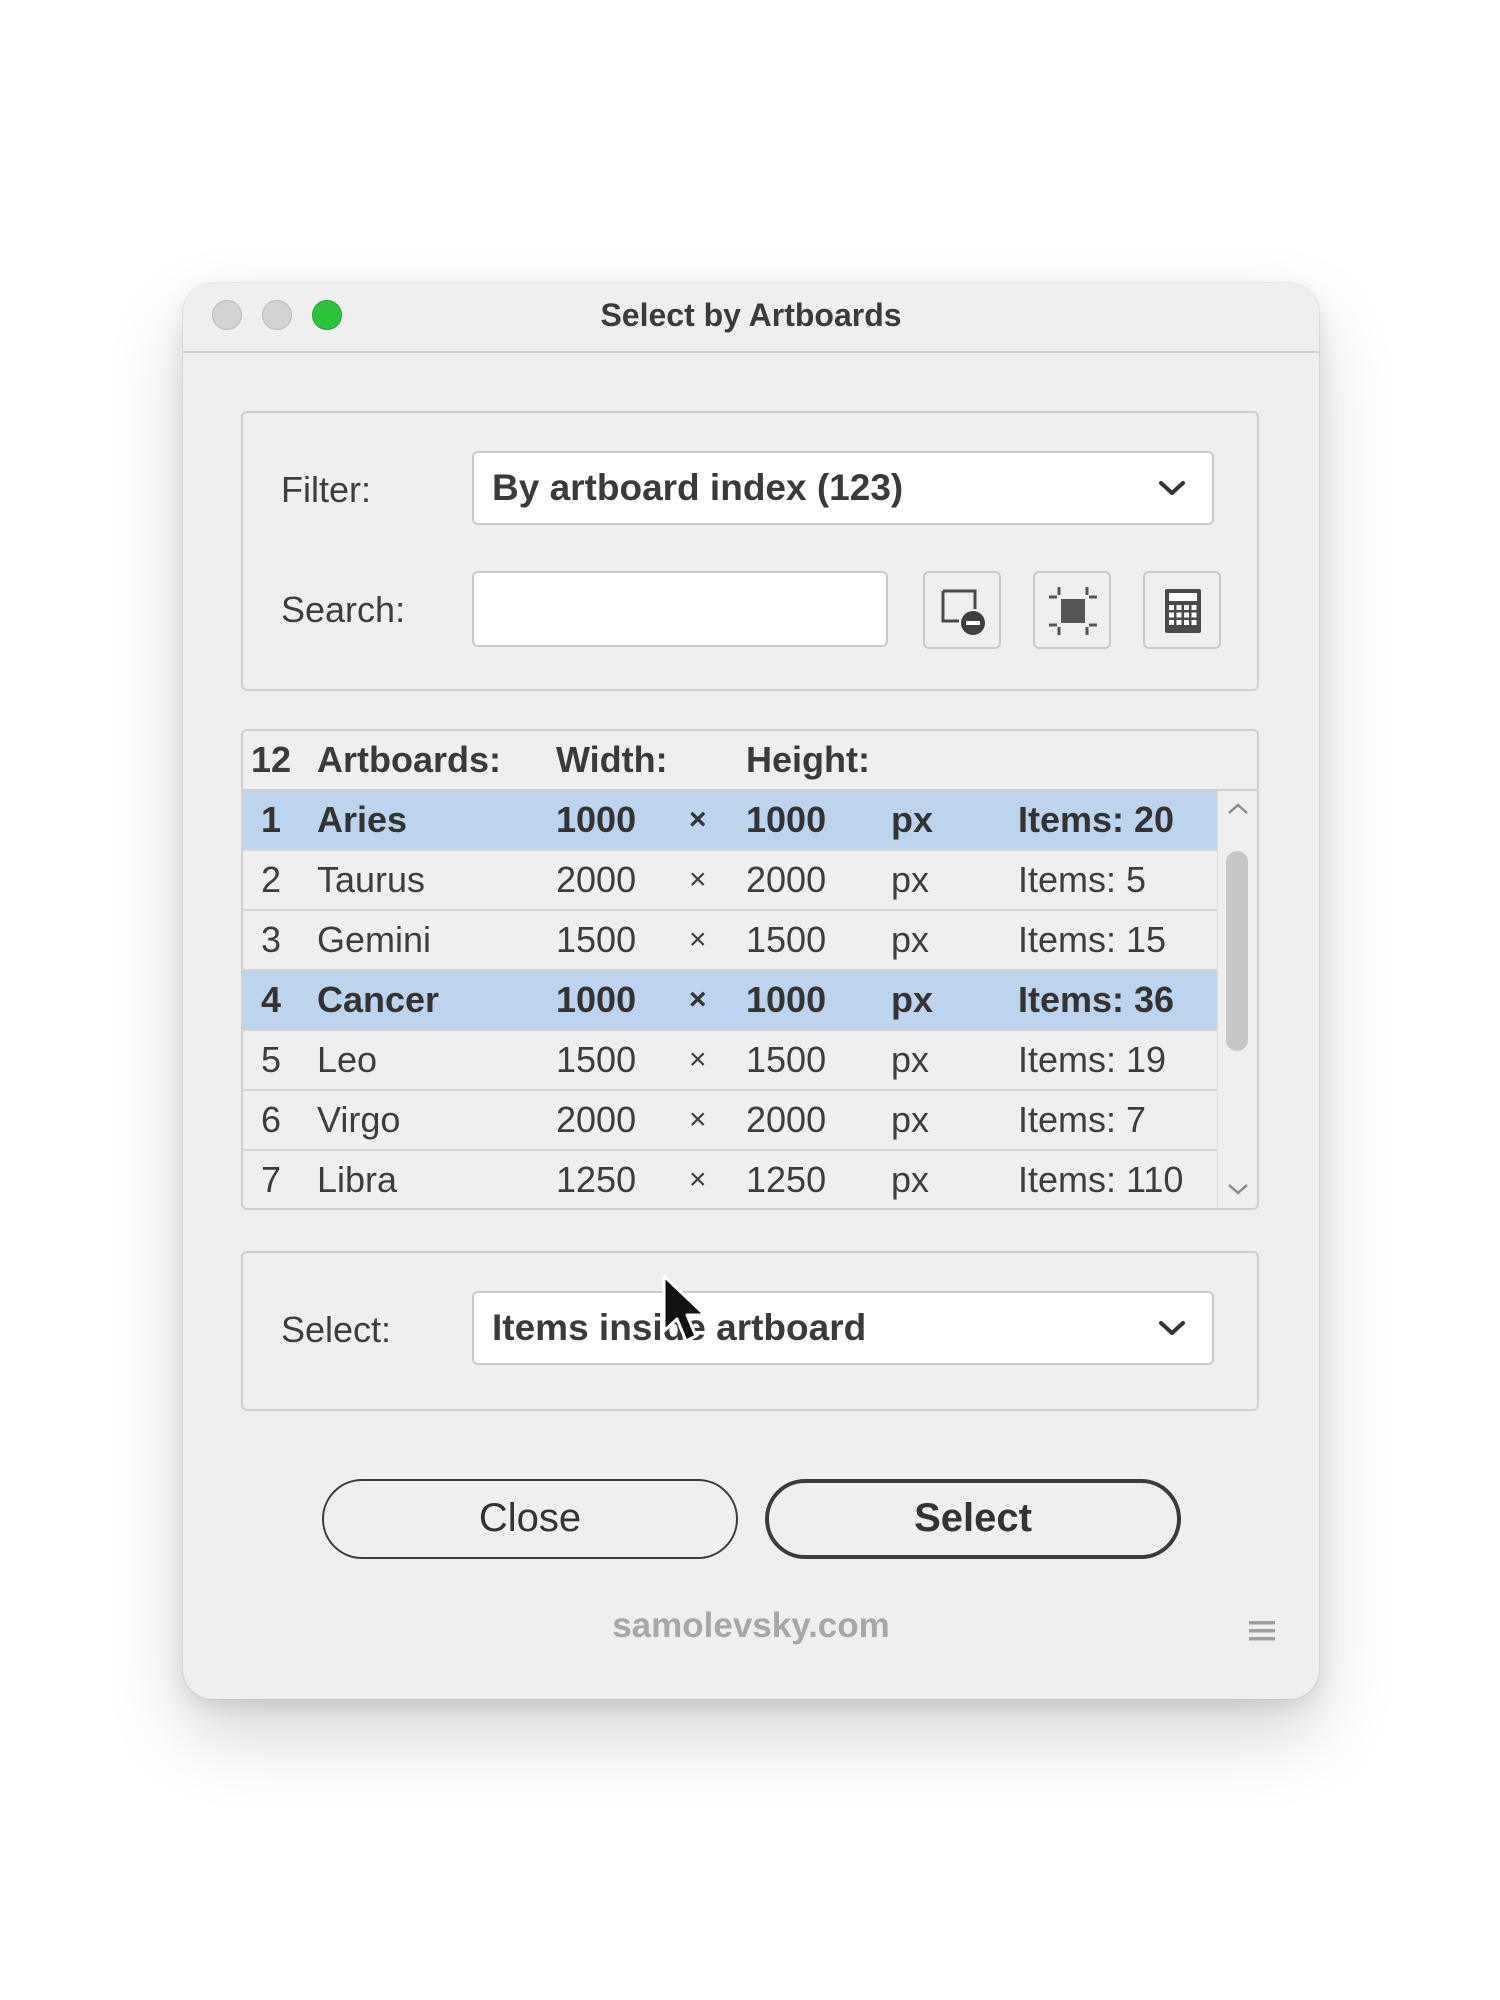 This screenshot has height=2000, width=1500. What do you see at coordinates (751, 1626) in the screenshot?
I see `footer-link: samolevsky.com` at bounding box center [751, 1626].